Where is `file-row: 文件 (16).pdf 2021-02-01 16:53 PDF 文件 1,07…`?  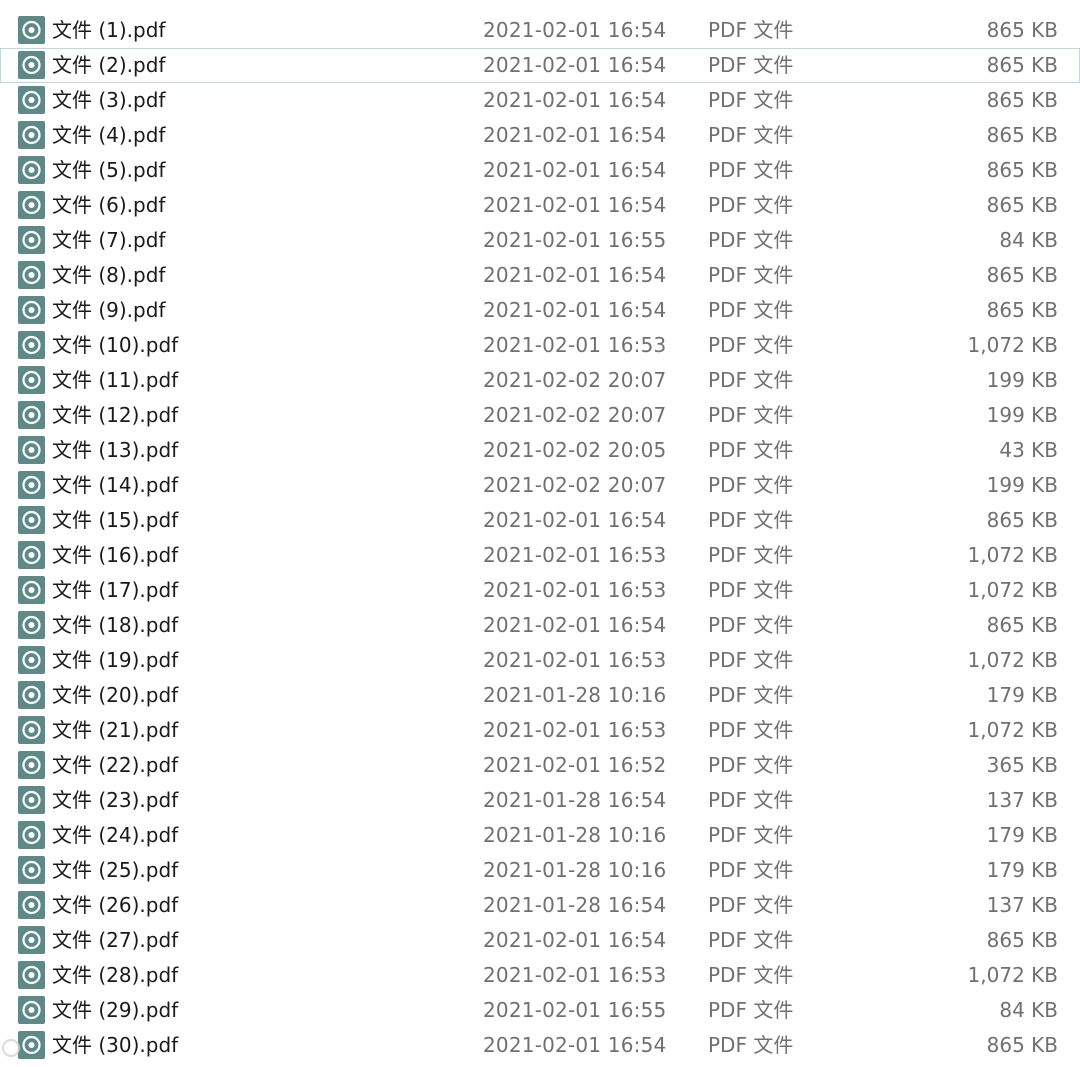 file-row: 文件 (16).pdf 2021-02-01 16:53 PDF 文件 1,07… is located at coordinates (540, 555).